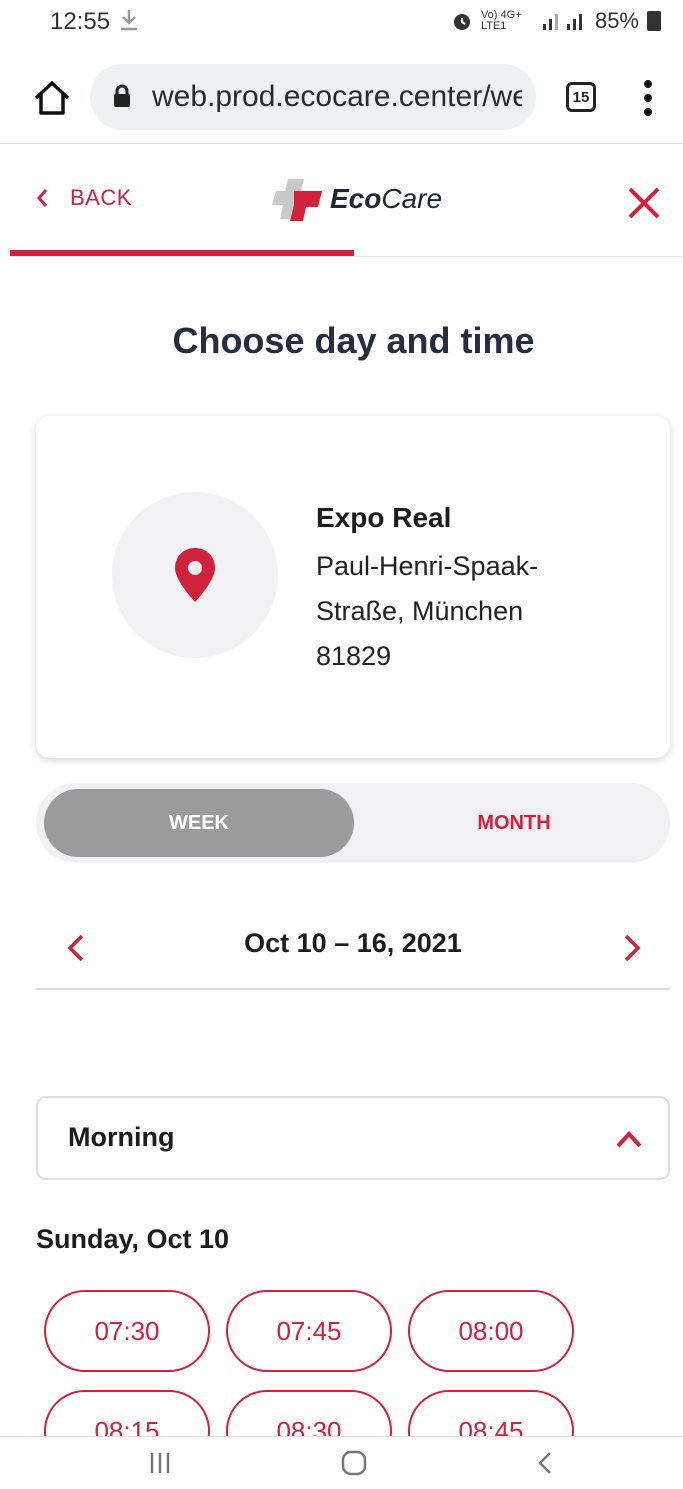 The width and height of the screenshot is (683, 1489). What do you see at coordinates (616, 20) in the screenshot?
I see `battery-label: 85%` at bounding box center [616, 20].